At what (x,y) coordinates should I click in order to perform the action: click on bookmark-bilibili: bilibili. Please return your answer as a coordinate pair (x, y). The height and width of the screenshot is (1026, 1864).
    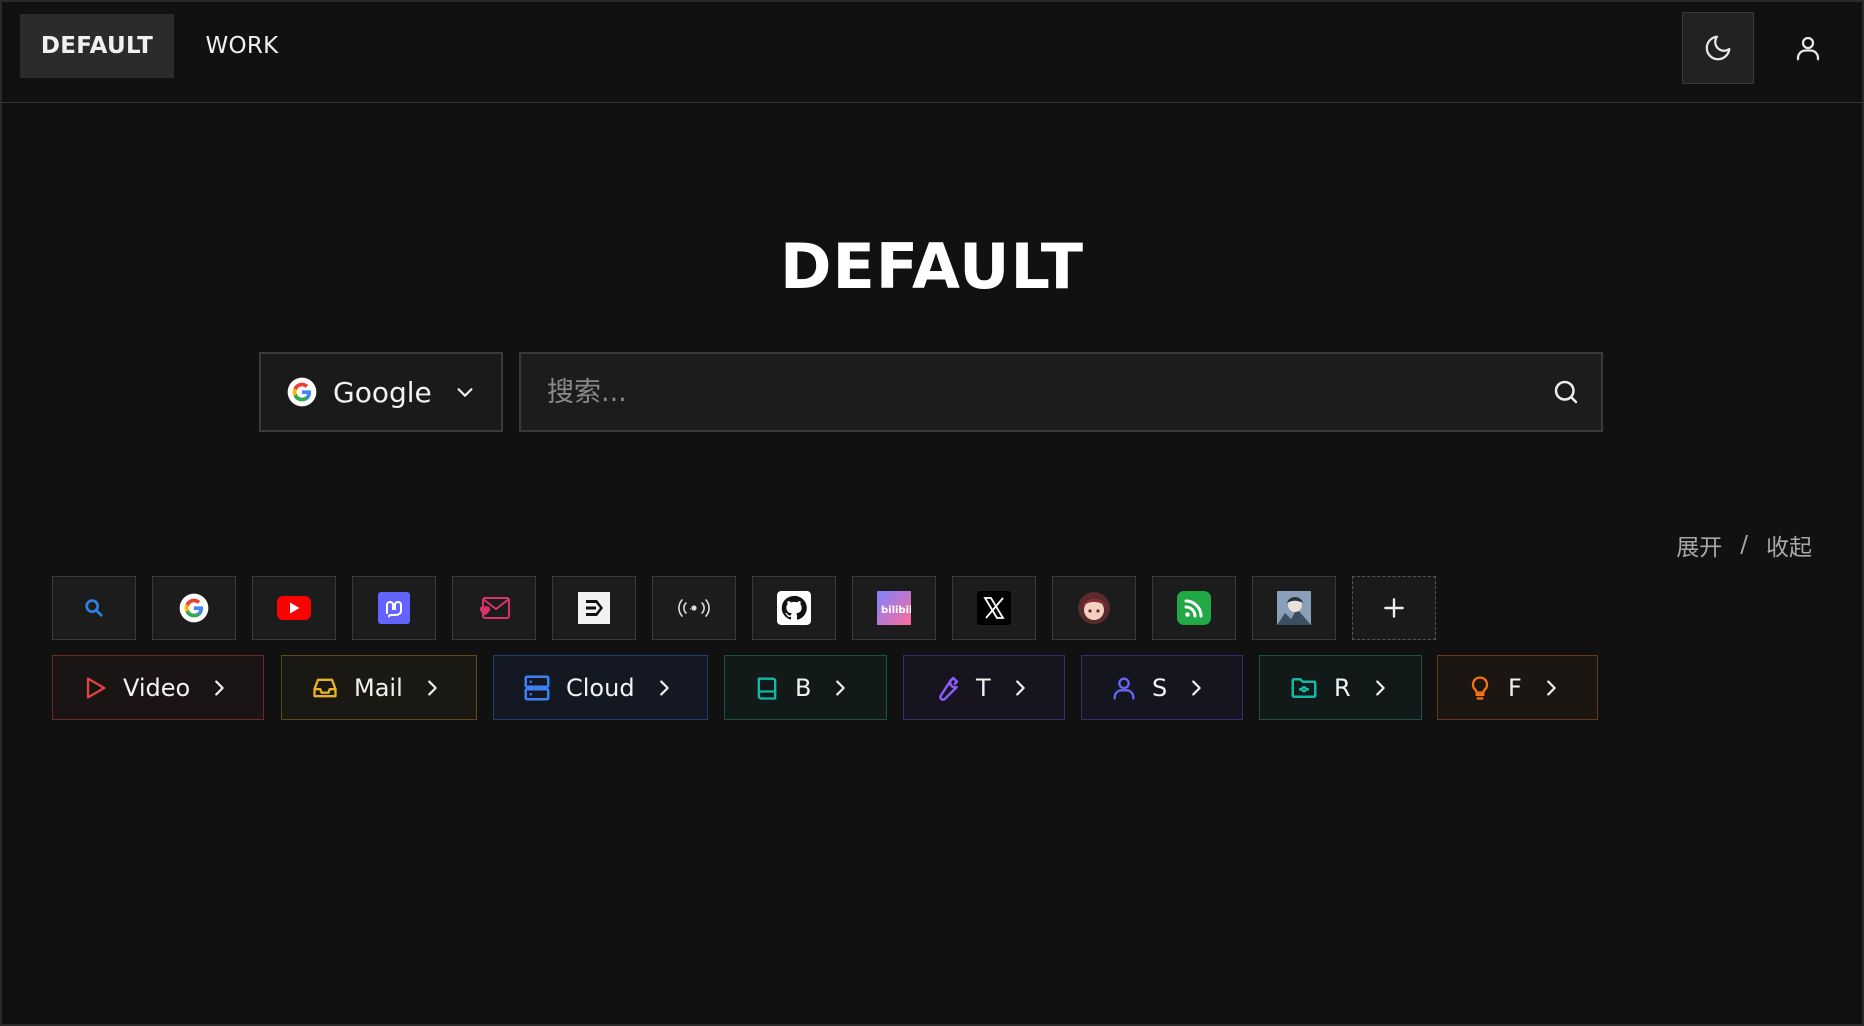
    Looking at the image, I should click on (894, 608).